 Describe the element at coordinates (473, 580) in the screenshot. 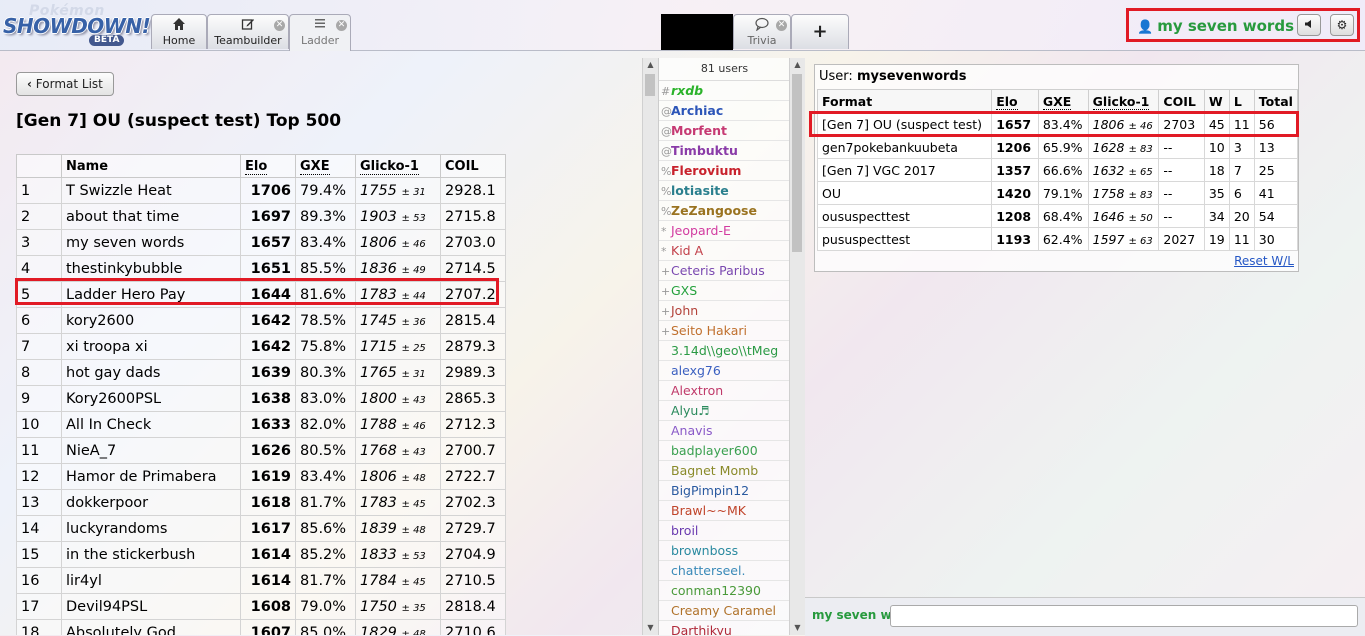

I see `coil-cell: 2710.5` at that location.